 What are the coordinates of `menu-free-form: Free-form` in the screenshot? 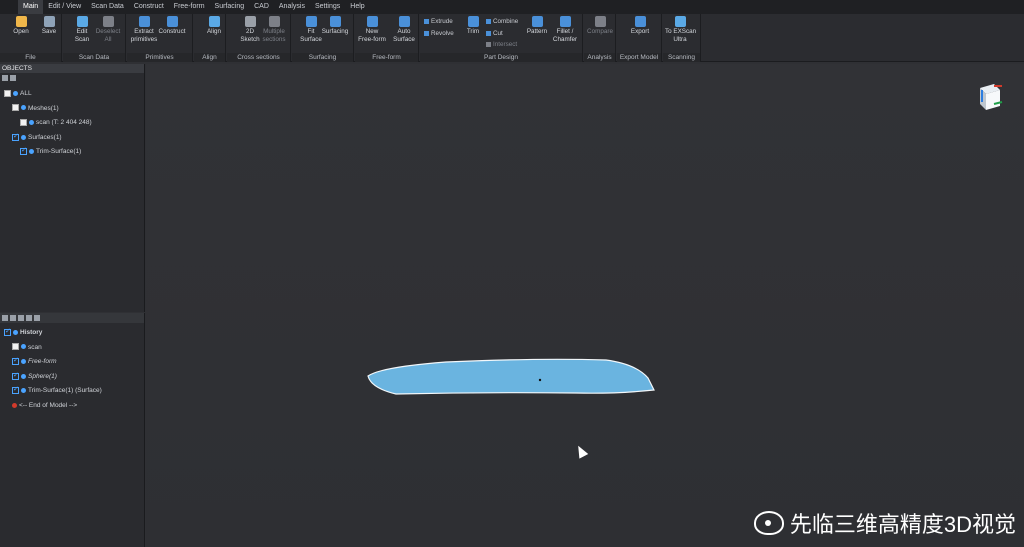 It's located at (189, 7).